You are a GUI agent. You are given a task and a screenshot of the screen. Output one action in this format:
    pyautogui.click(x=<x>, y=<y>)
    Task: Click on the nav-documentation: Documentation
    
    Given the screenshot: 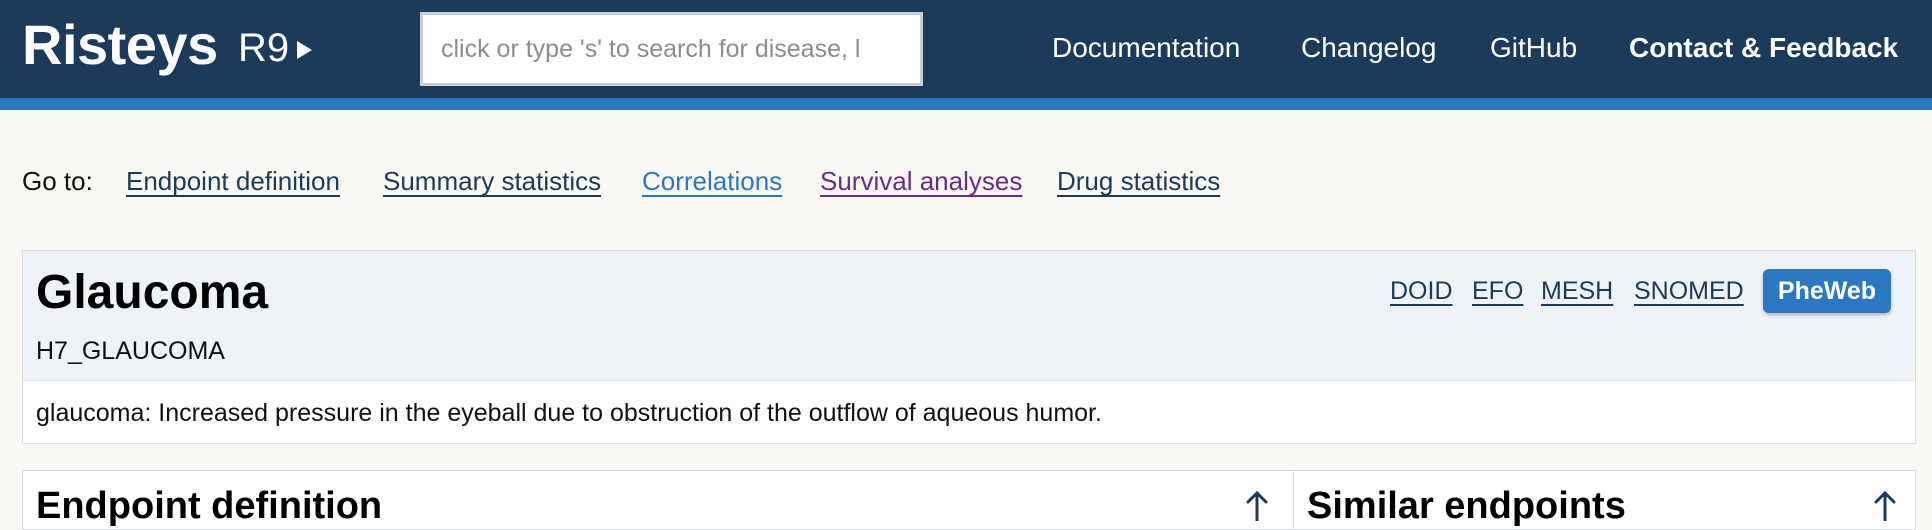 What is the action you would take?
    pyautogui.click(x=1146, y=48)
    